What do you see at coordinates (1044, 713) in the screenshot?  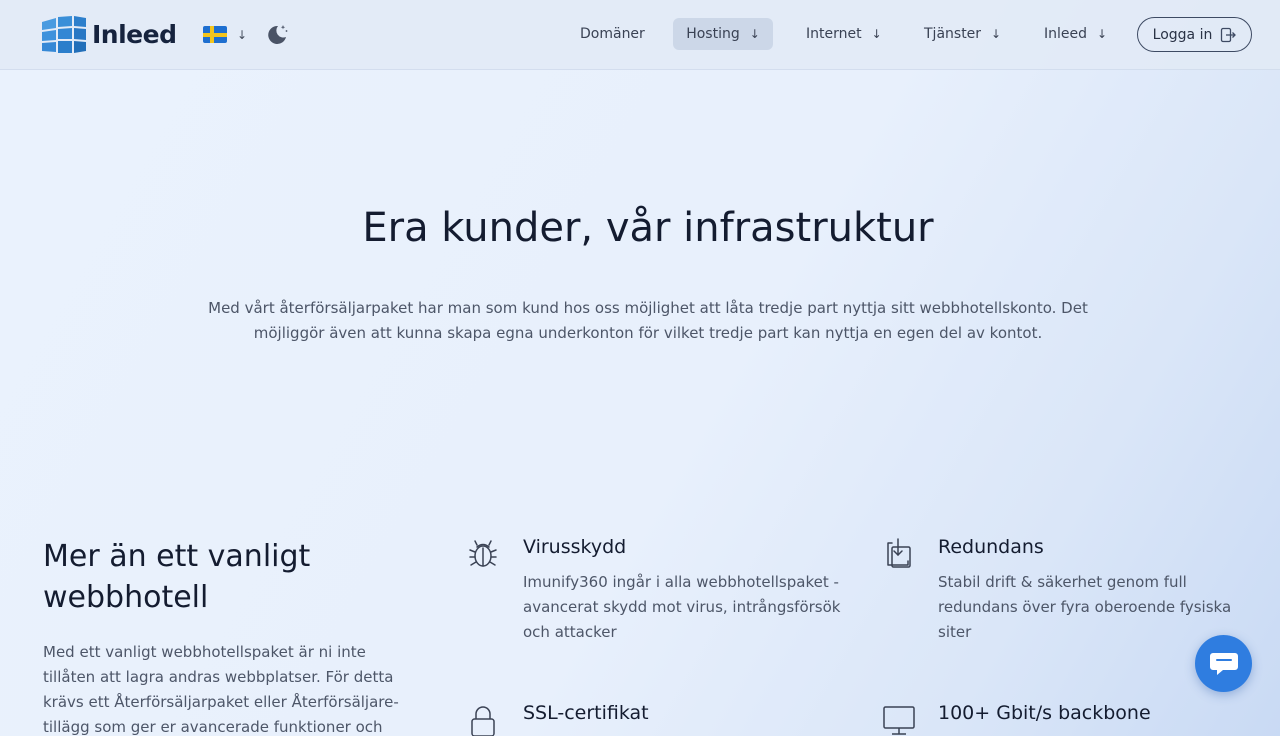 I see `feature-title: 100+ Gbit/s backbone` at bounding box center [1044, 713].